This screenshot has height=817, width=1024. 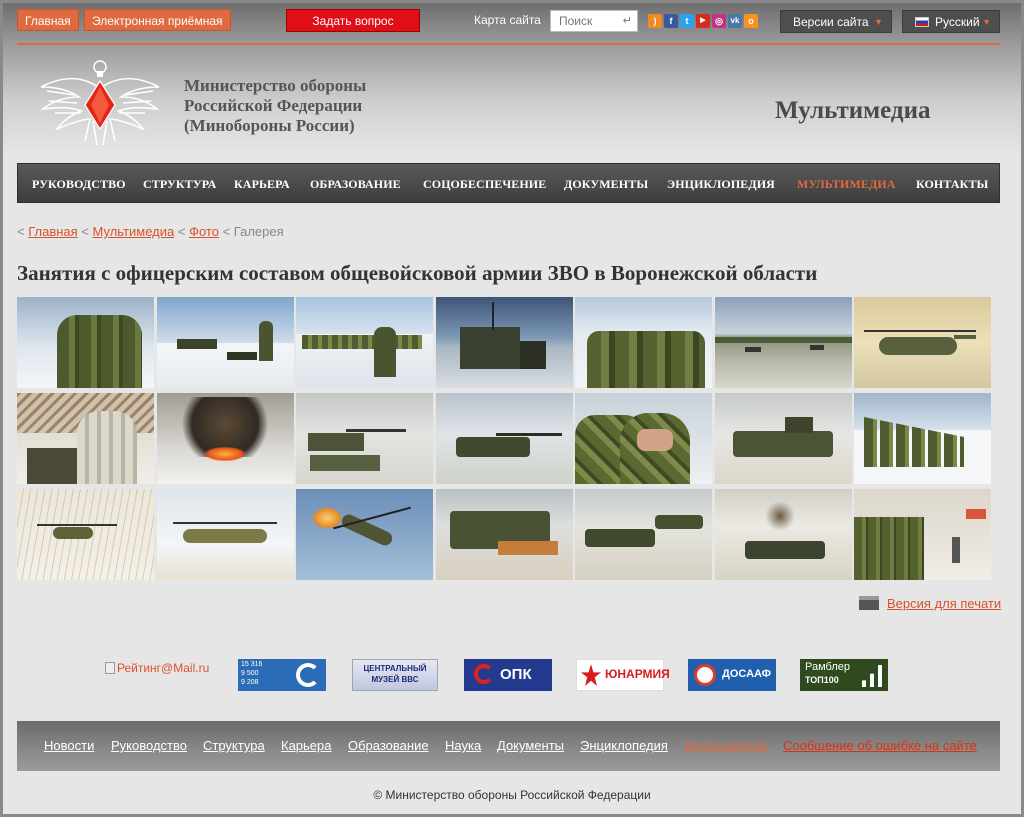 What do you see at coordinates (69, 745) in the screenshot?
I see `footer-link-news: Новости` at bounding box center [69, 745].